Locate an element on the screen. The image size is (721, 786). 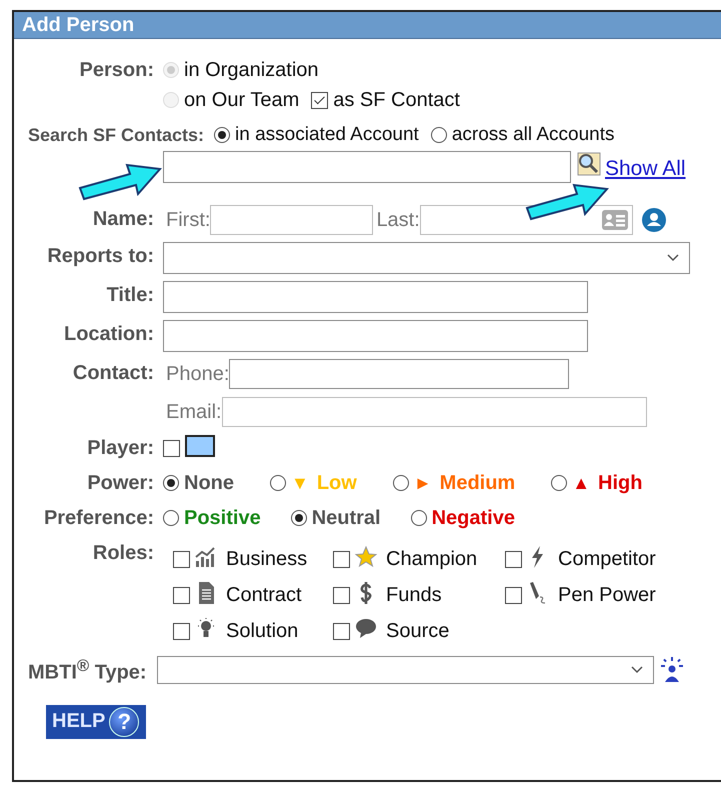
color-swatch is located at coordinates (200, 446).